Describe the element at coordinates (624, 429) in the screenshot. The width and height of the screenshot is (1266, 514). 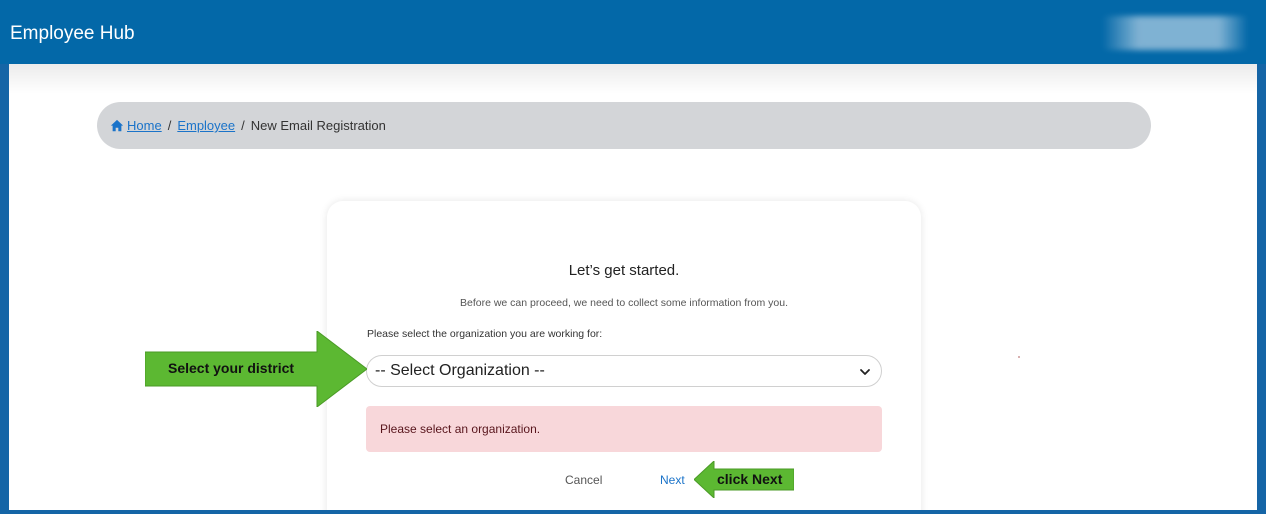
I see `error-alert: Please select an organization.` at that location.